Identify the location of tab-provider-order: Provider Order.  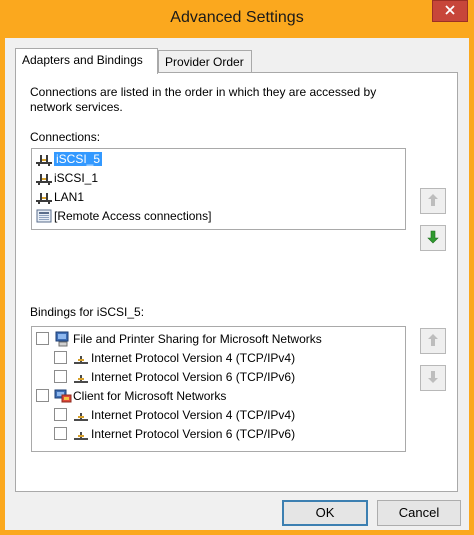
(205, 61).